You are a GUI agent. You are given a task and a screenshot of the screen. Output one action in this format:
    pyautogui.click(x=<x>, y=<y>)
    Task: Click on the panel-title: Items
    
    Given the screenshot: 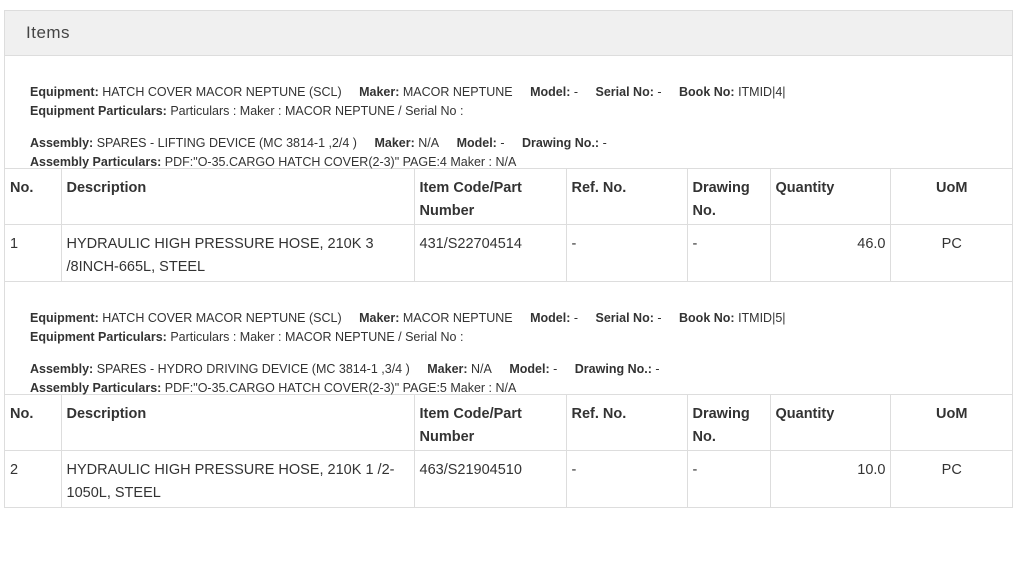 What is the action you would take?
    pyautogui.click(x=508, y=33)
    